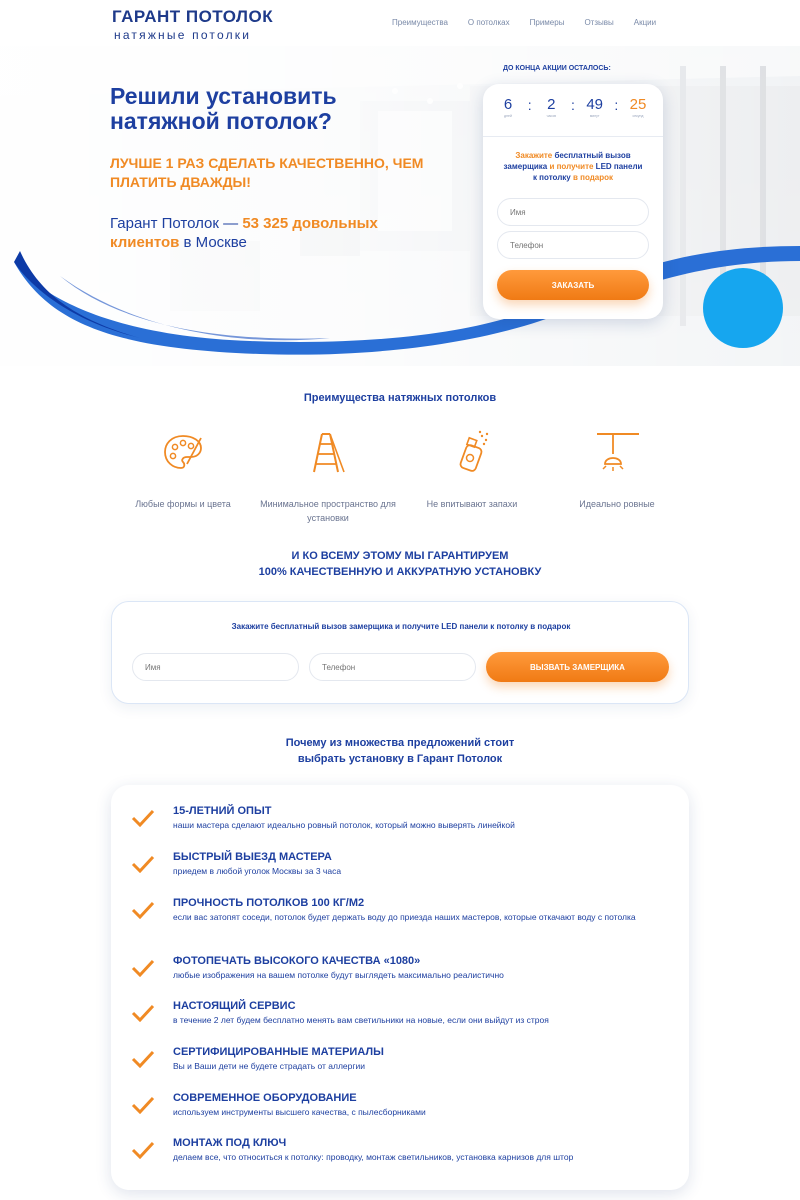  I want to click on order-phone-input, so click(392, 667).